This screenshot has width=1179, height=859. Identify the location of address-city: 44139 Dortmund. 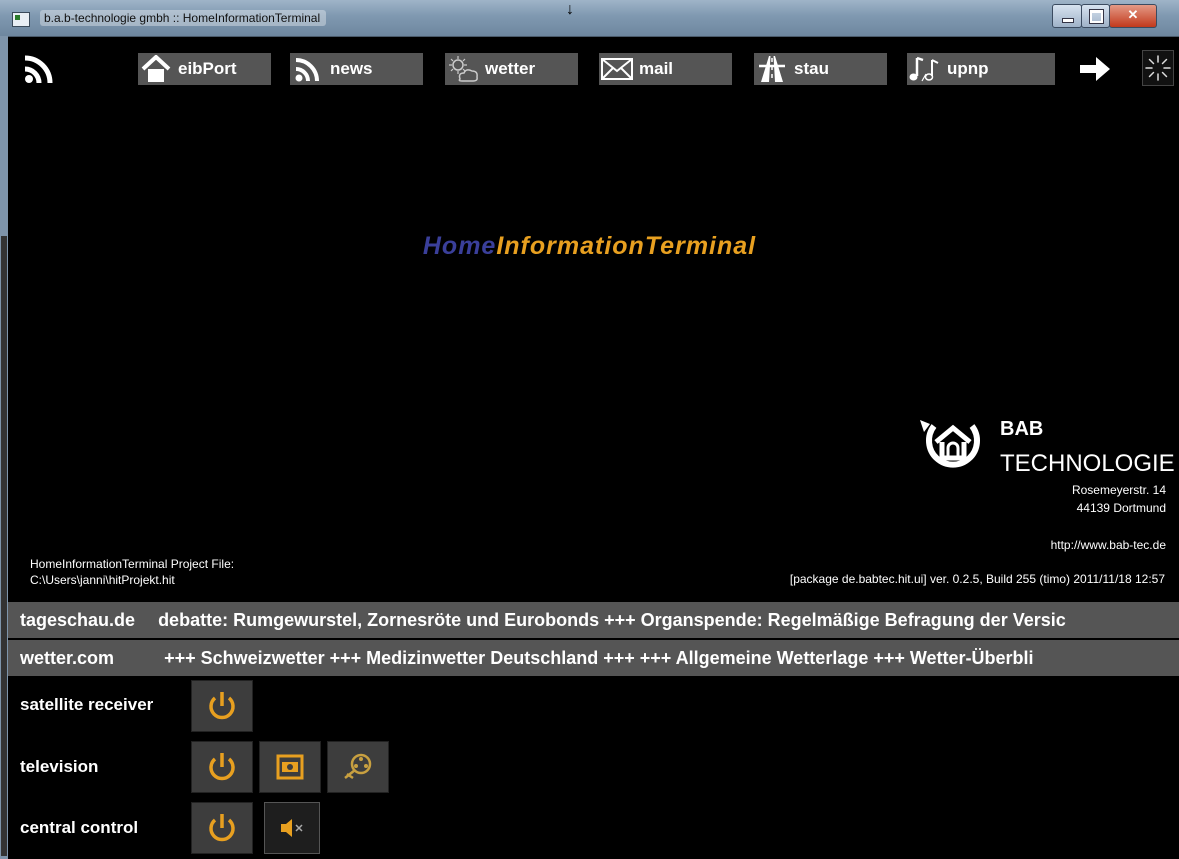
(1121, 508).